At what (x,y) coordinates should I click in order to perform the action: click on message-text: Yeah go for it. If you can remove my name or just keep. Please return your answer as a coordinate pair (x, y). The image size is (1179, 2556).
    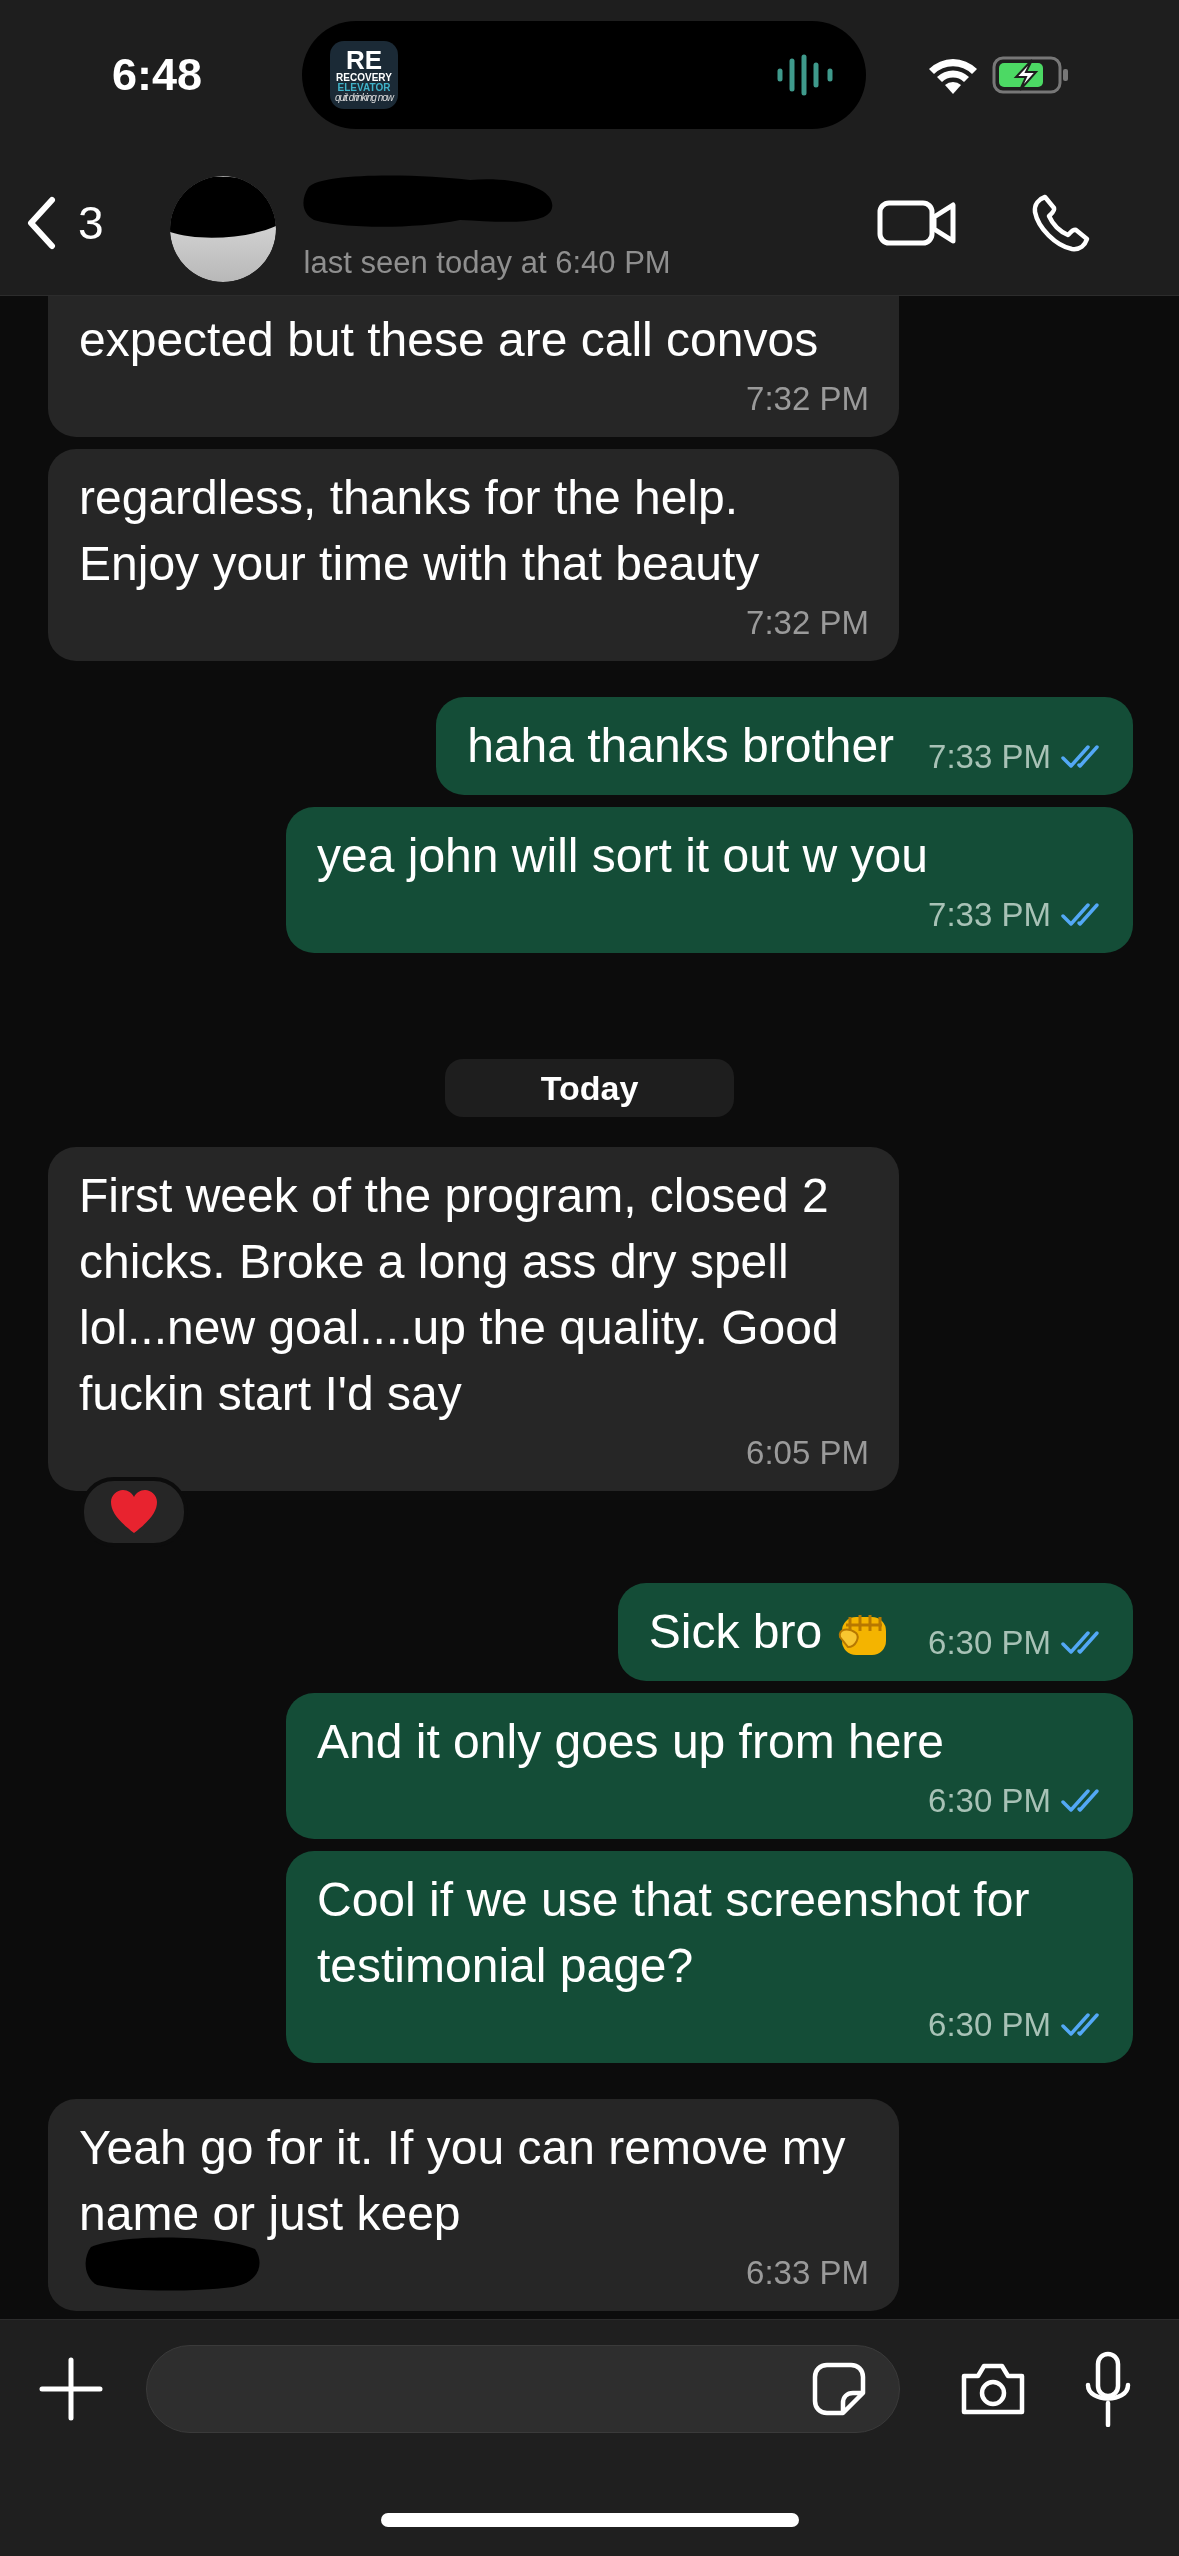
    Looking at the image, I should click on (463, 2181).